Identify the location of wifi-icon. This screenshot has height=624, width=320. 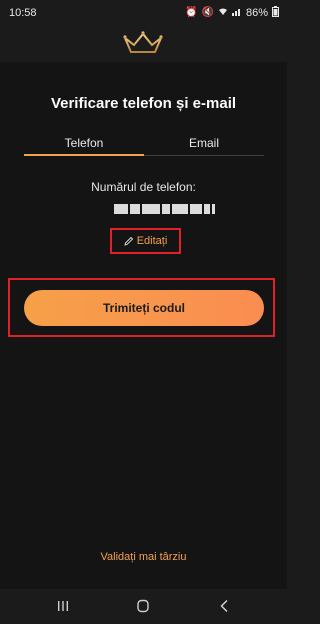
(223, 13).